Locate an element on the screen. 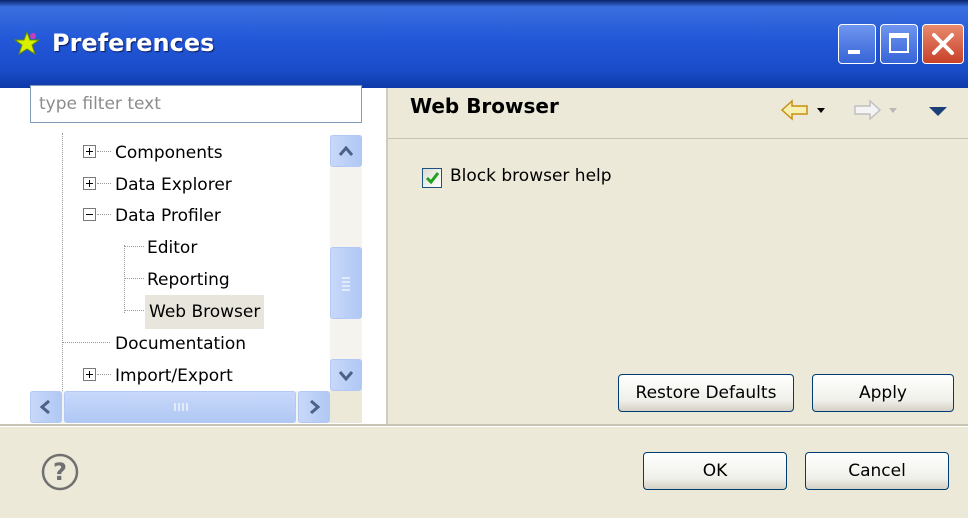 This screenshot has width=968, height=518. back-arrow-icon is located at coordinates (795, 110).